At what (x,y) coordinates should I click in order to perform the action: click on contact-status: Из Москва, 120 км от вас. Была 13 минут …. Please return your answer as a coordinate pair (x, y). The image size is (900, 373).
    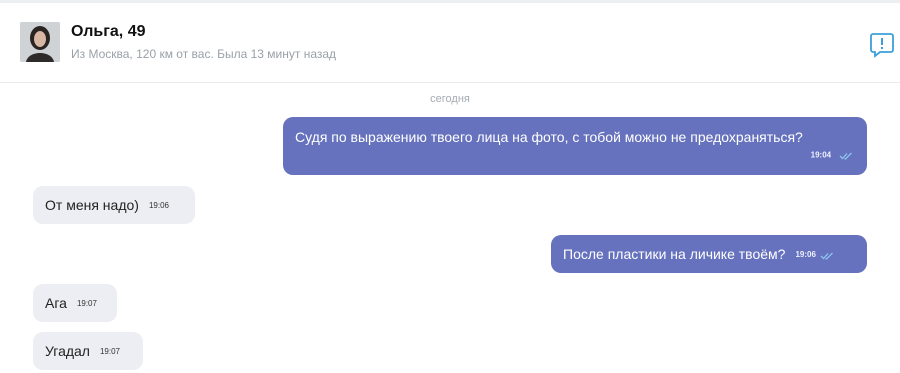
    Looking at the image, I should click on (204, 54).